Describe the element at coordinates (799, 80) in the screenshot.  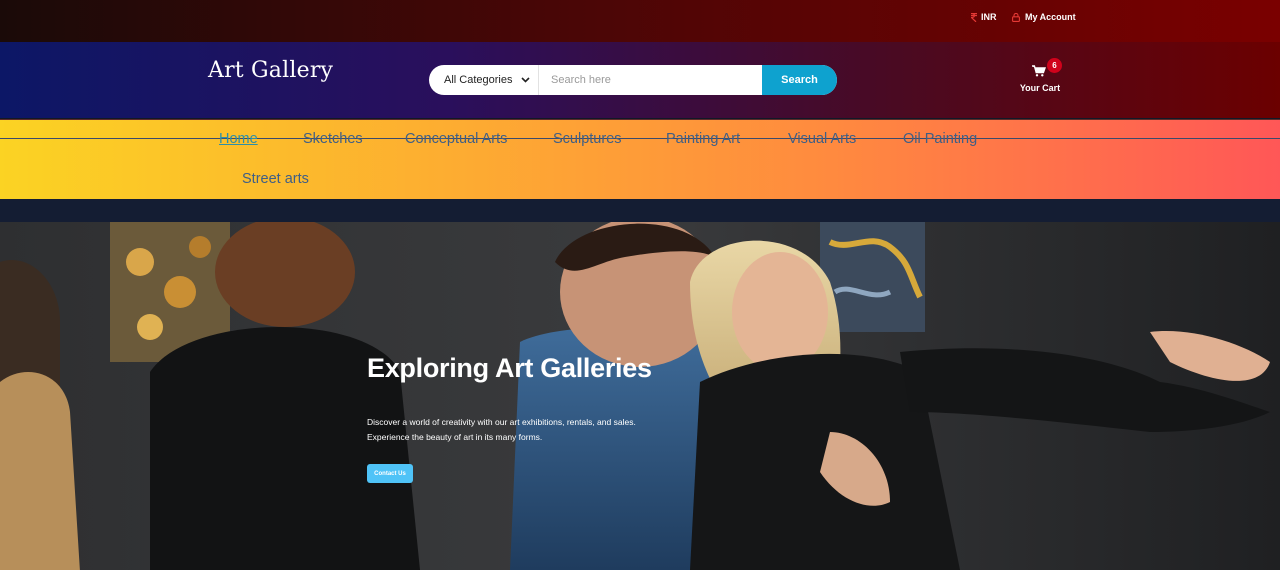
I see `search-button: Search` at that location.